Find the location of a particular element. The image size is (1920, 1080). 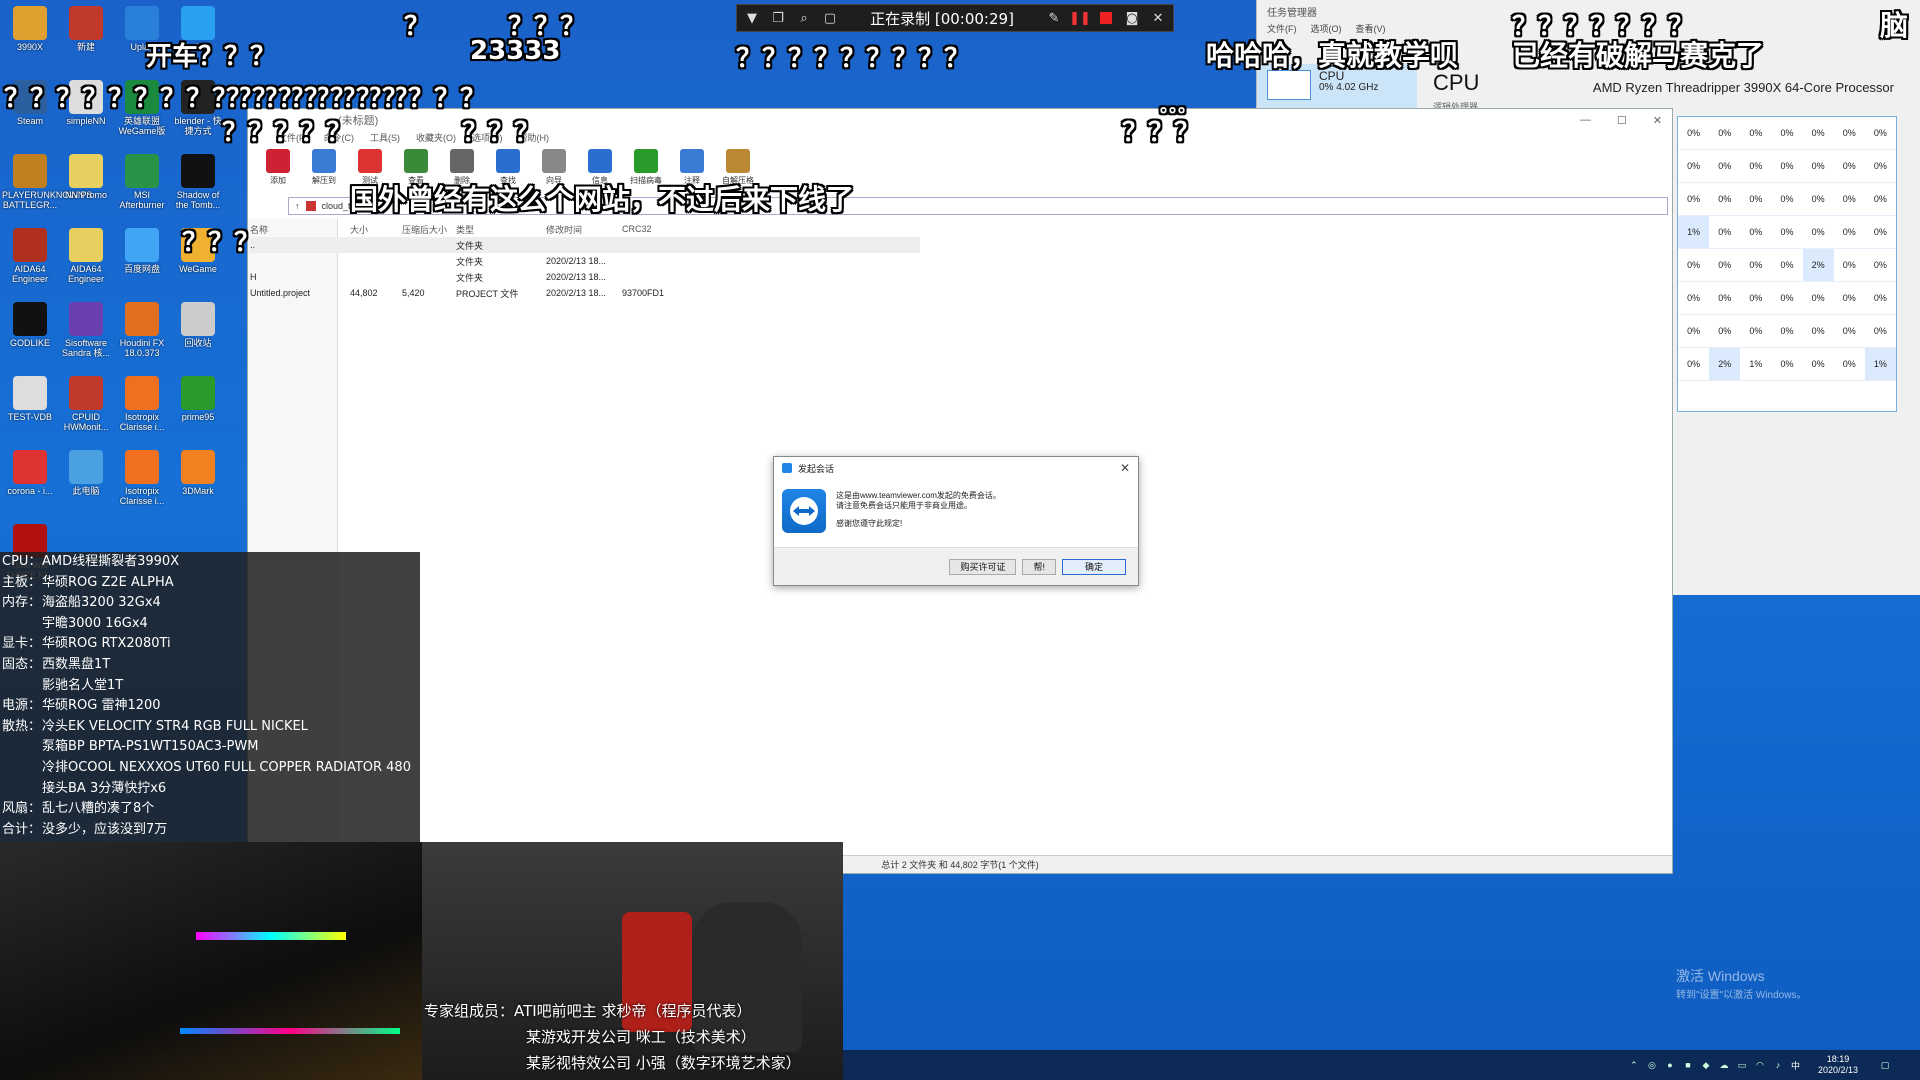

help-button: 帮! is located at coordinates (1039, 566).